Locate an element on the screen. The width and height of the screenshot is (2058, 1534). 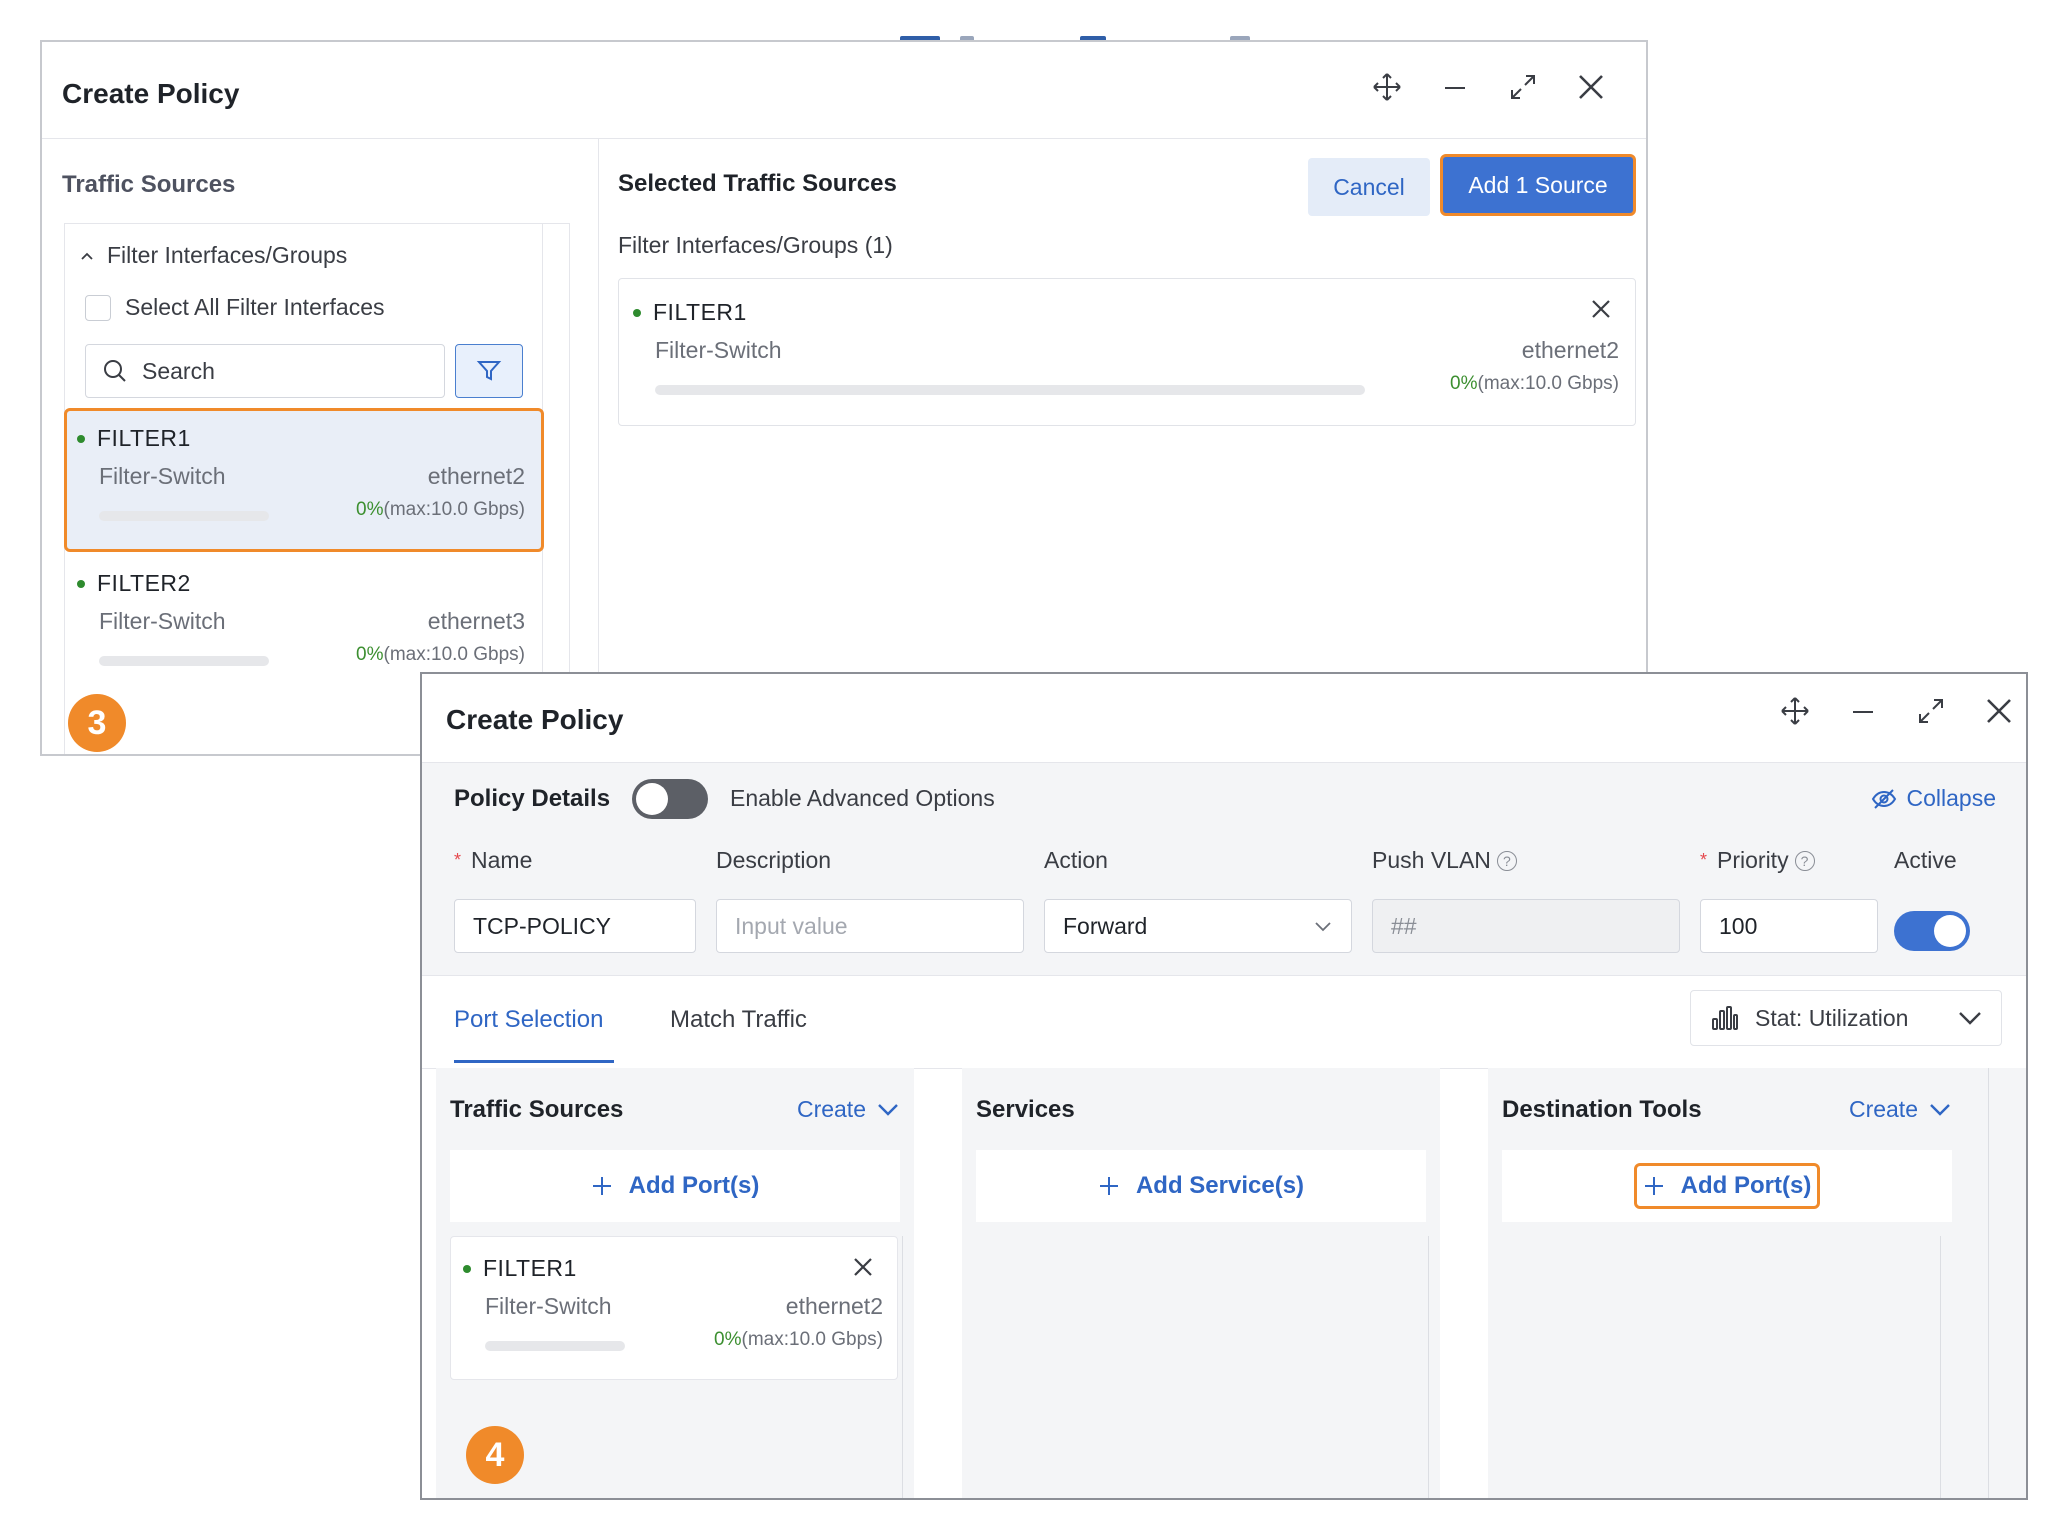
utilization-bar is located at coordinates (184, 516).